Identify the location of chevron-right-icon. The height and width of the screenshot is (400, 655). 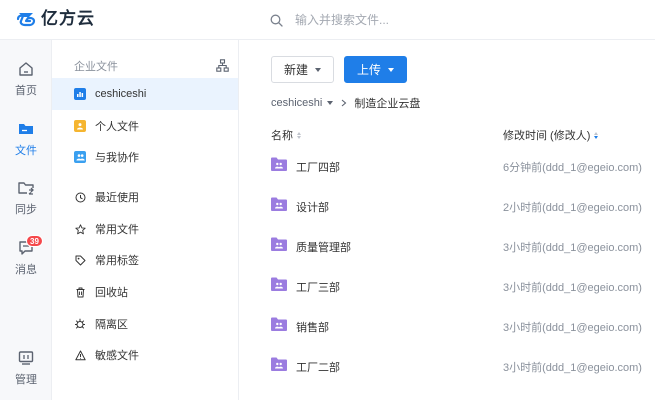
(344, 103).